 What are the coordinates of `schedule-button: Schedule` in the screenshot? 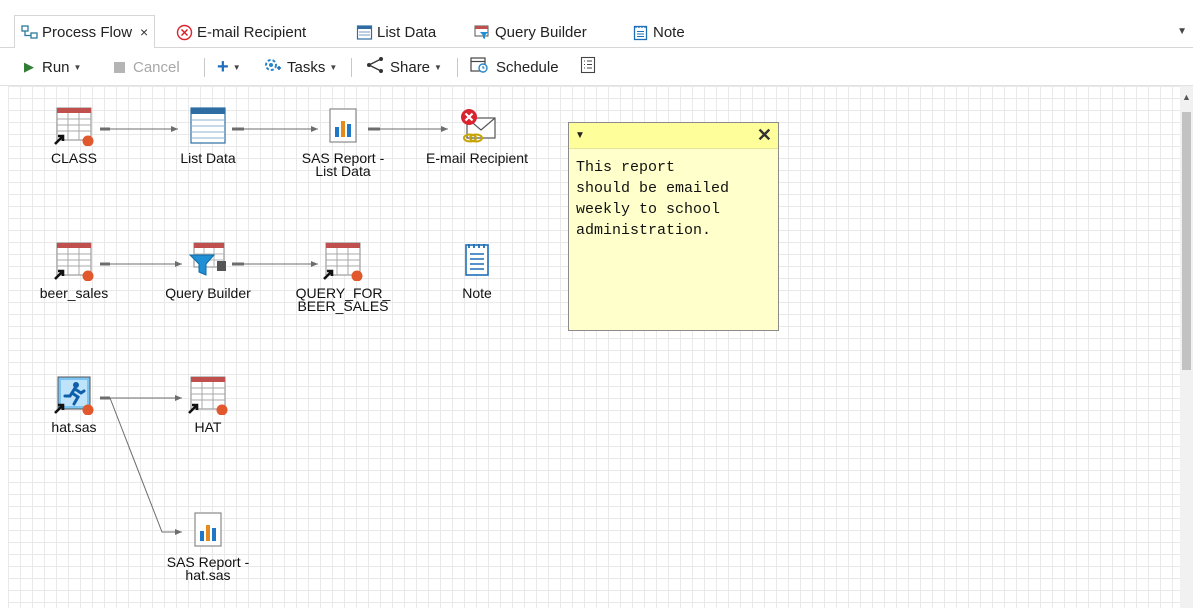 It's located at (514, 67).